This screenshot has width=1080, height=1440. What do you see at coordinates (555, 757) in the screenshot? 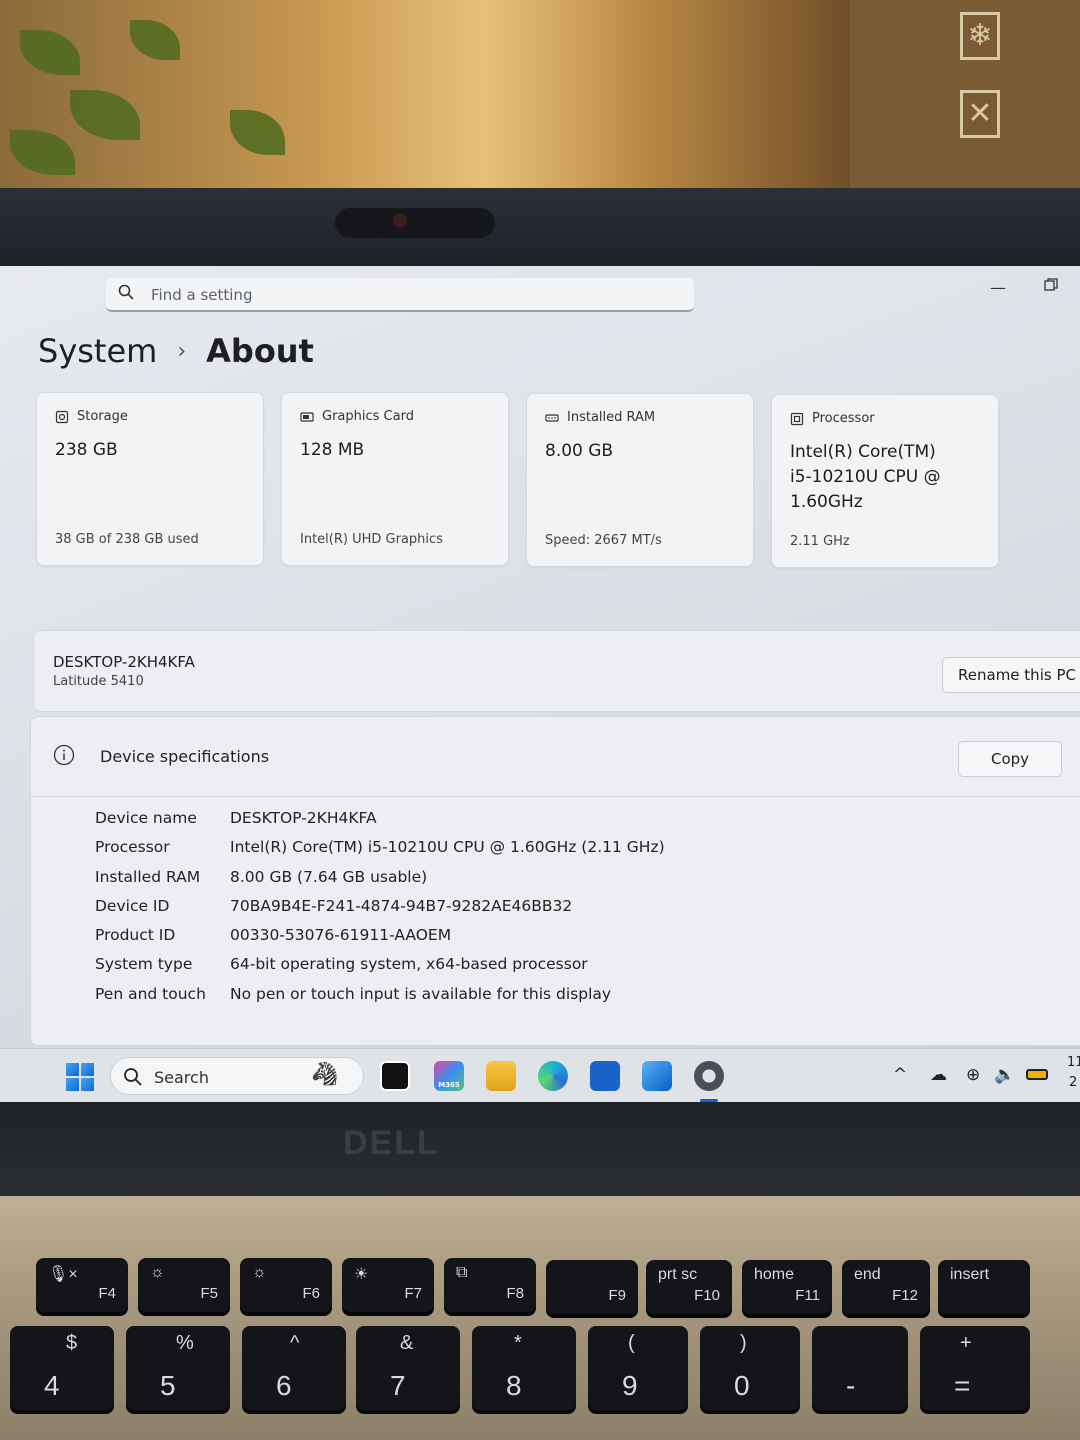
I see `device-specifications-header: Device specifications Copy` at bounding box center [555, 757].